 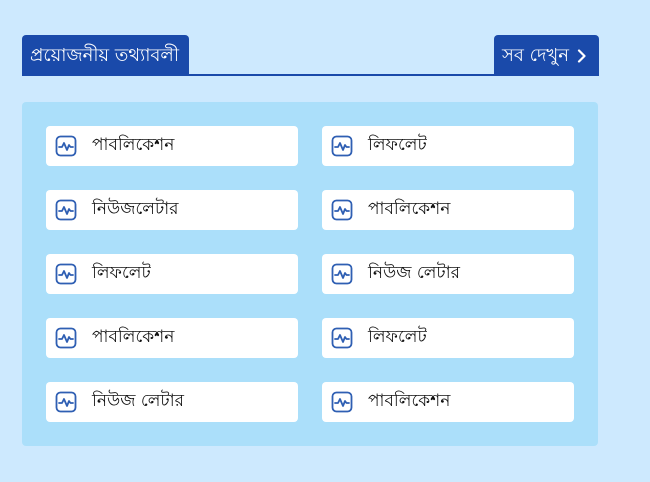 I want to click on see-all-button: সব দেখুন, so click(x=546, y=55).